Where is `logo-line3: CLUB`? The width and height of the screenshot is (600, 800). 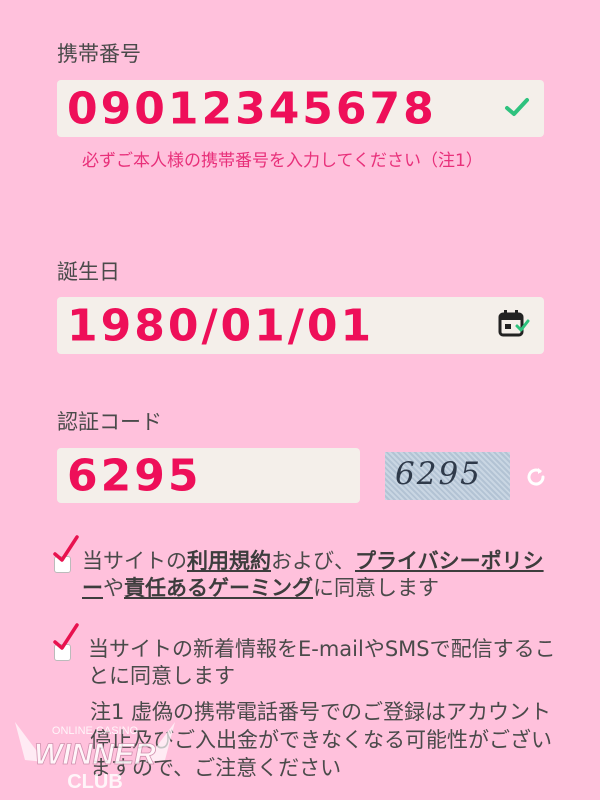
logo-line3: CLUB is located at coordinates (95, 782).